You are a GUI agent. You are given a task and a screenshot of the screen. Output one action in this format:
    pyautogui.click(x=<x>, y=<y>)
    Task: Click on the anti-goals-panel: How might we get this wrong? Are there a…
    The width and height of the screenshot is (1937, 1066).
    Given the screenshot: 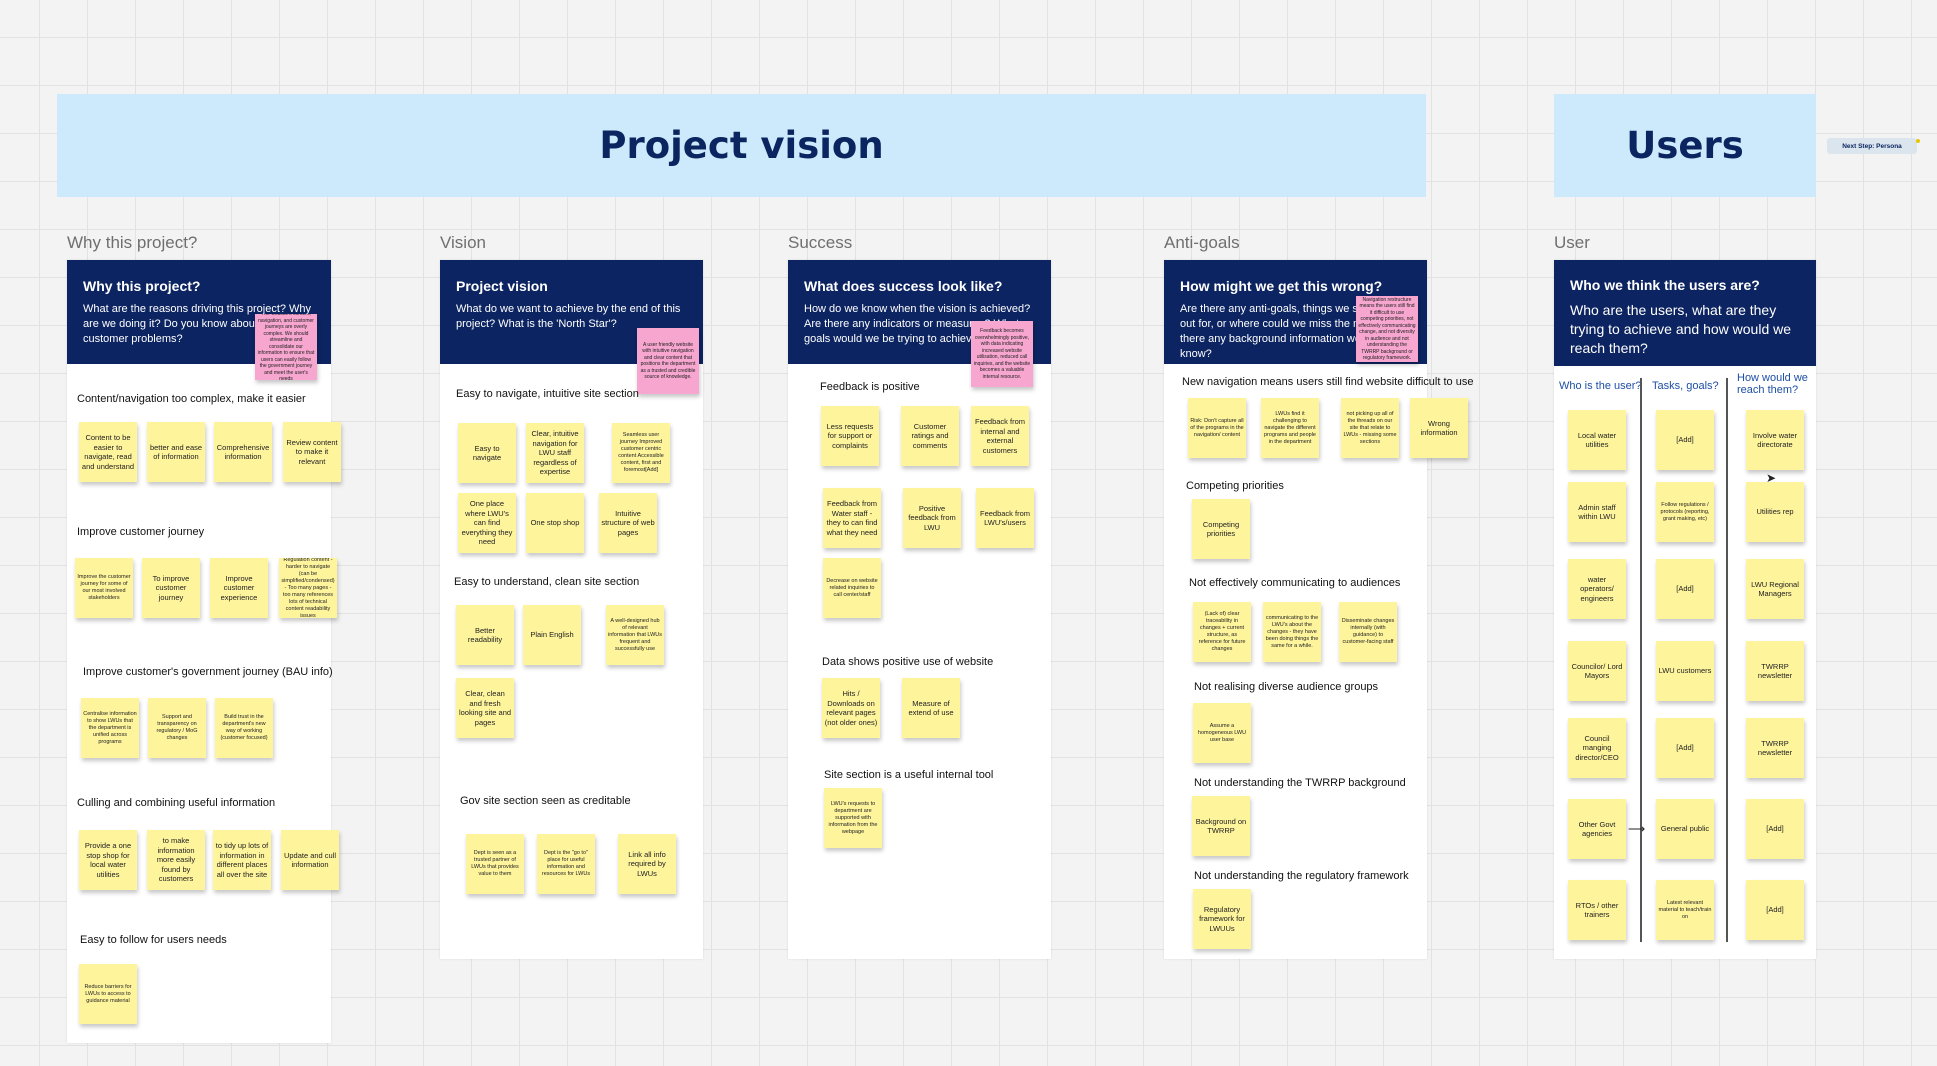 What is the action you would take?
    pyautogui.click(x=1318, y=609)
    